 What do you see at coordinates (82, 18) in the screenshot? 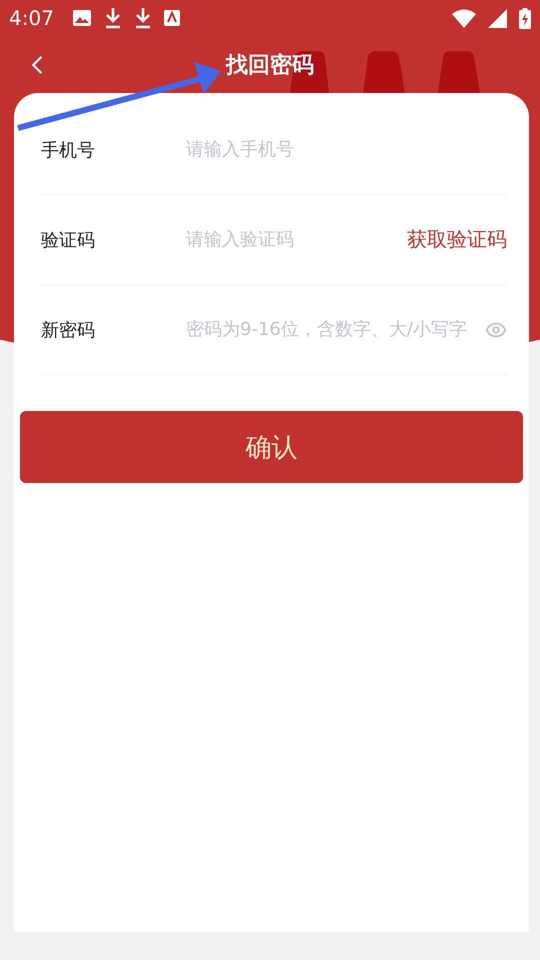
I see `image-icon` at bounding box center [82, 18].